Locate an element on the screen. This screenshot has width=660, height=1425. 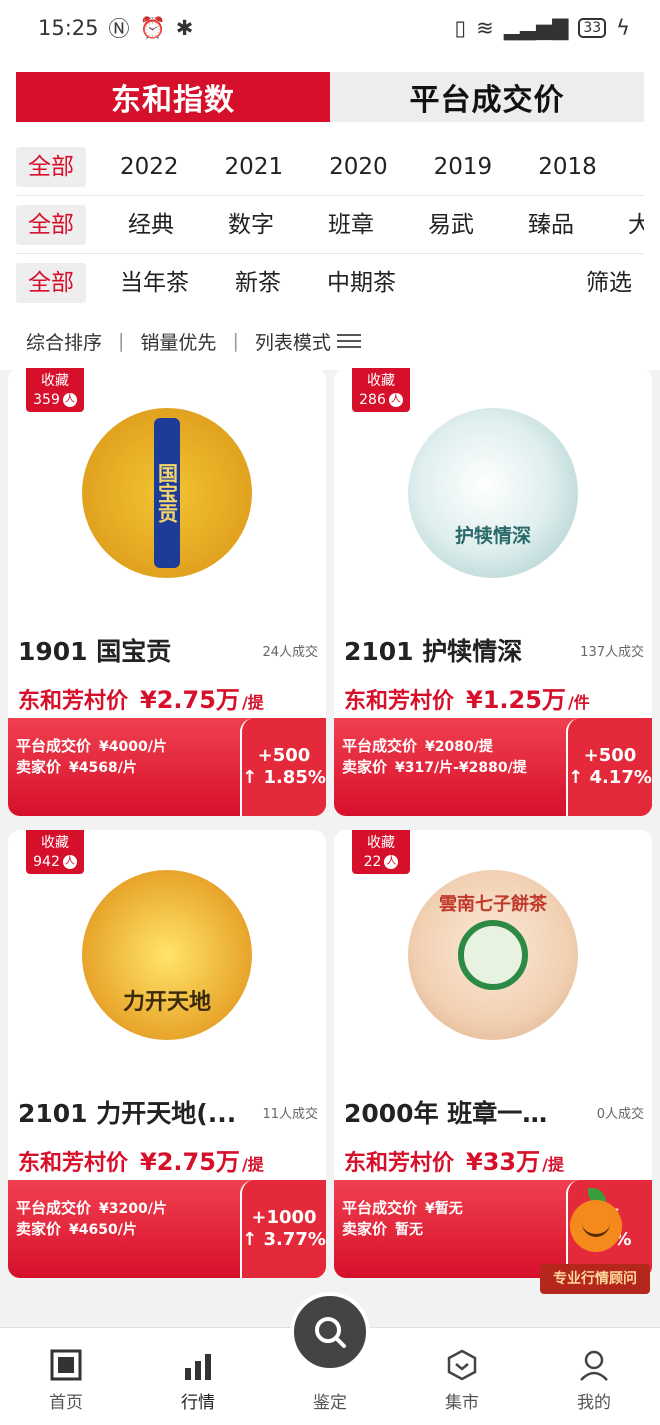
favorite-badge: 收藏 942 人 is located at coordinates (55, 852).